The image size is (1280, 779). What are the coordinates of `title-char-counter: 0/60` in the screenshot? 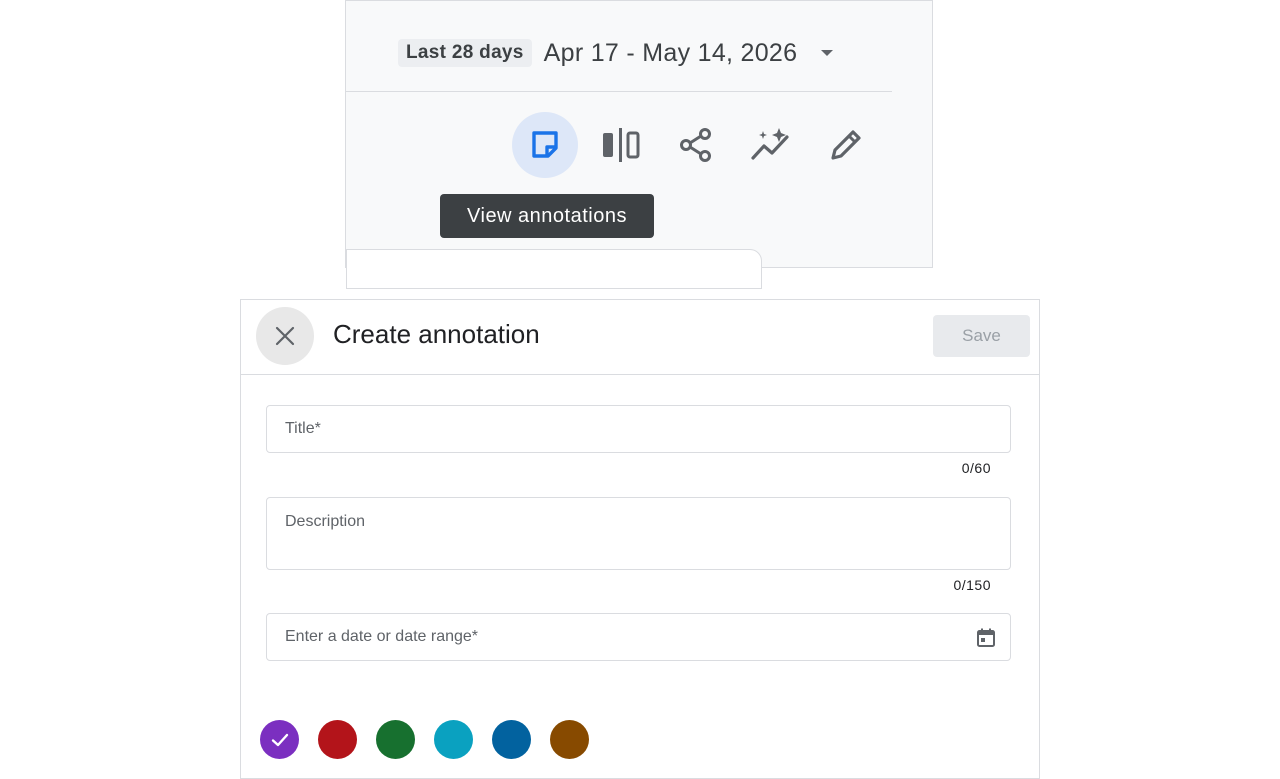 It's located at (976, 468).